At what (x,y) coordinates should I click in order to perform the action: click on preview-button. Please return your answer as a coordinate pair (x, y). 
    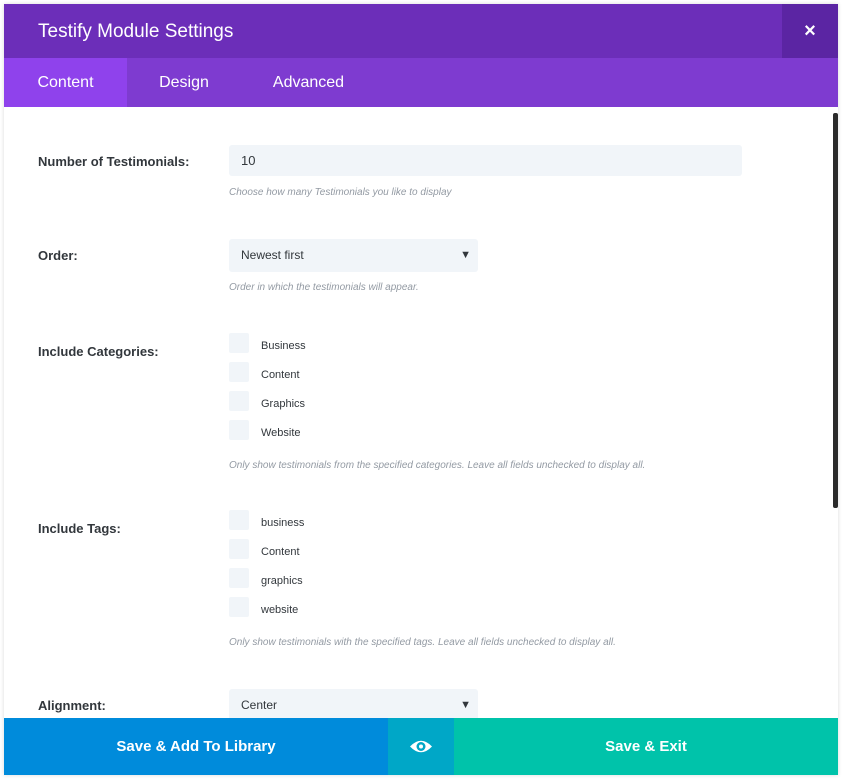
    Looking at the image, I should click on (421, 746).